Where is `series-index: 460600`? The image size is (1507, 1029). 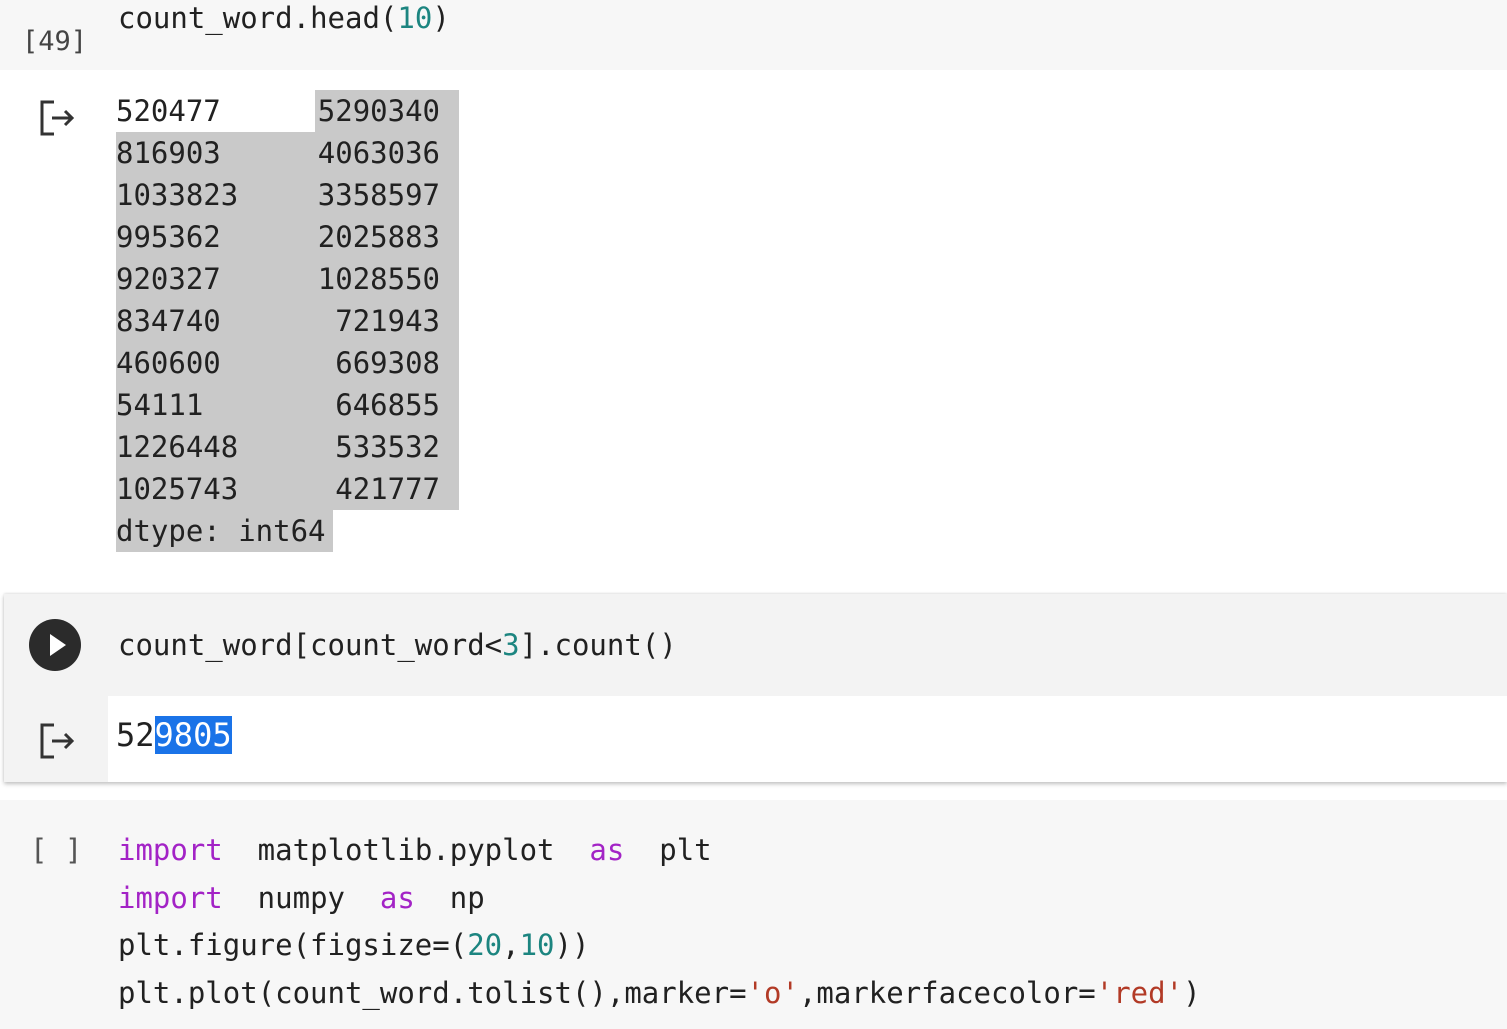
series-index: 460600 is located at coordinates (168, 363).